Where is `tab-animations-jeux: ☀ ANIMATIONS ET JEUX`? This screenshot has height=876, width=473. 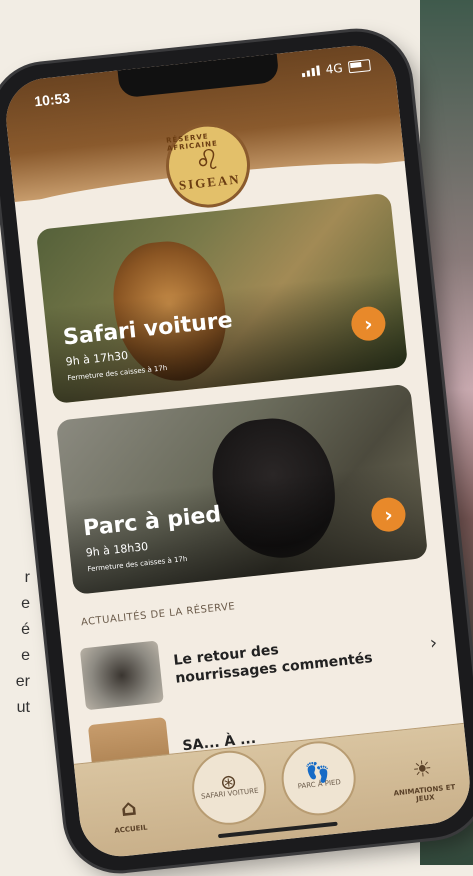
tab-animations-jeux: ☀ ANIMATIONS ET JEUX is located at coordinates (423, 779).